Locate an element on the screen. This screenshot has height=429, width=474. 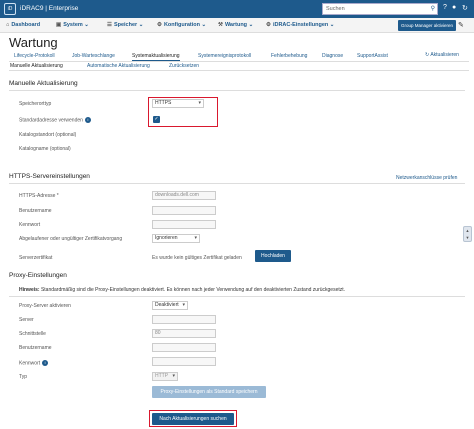
config-icon: ⚙ is located at coordinates (159, 25).